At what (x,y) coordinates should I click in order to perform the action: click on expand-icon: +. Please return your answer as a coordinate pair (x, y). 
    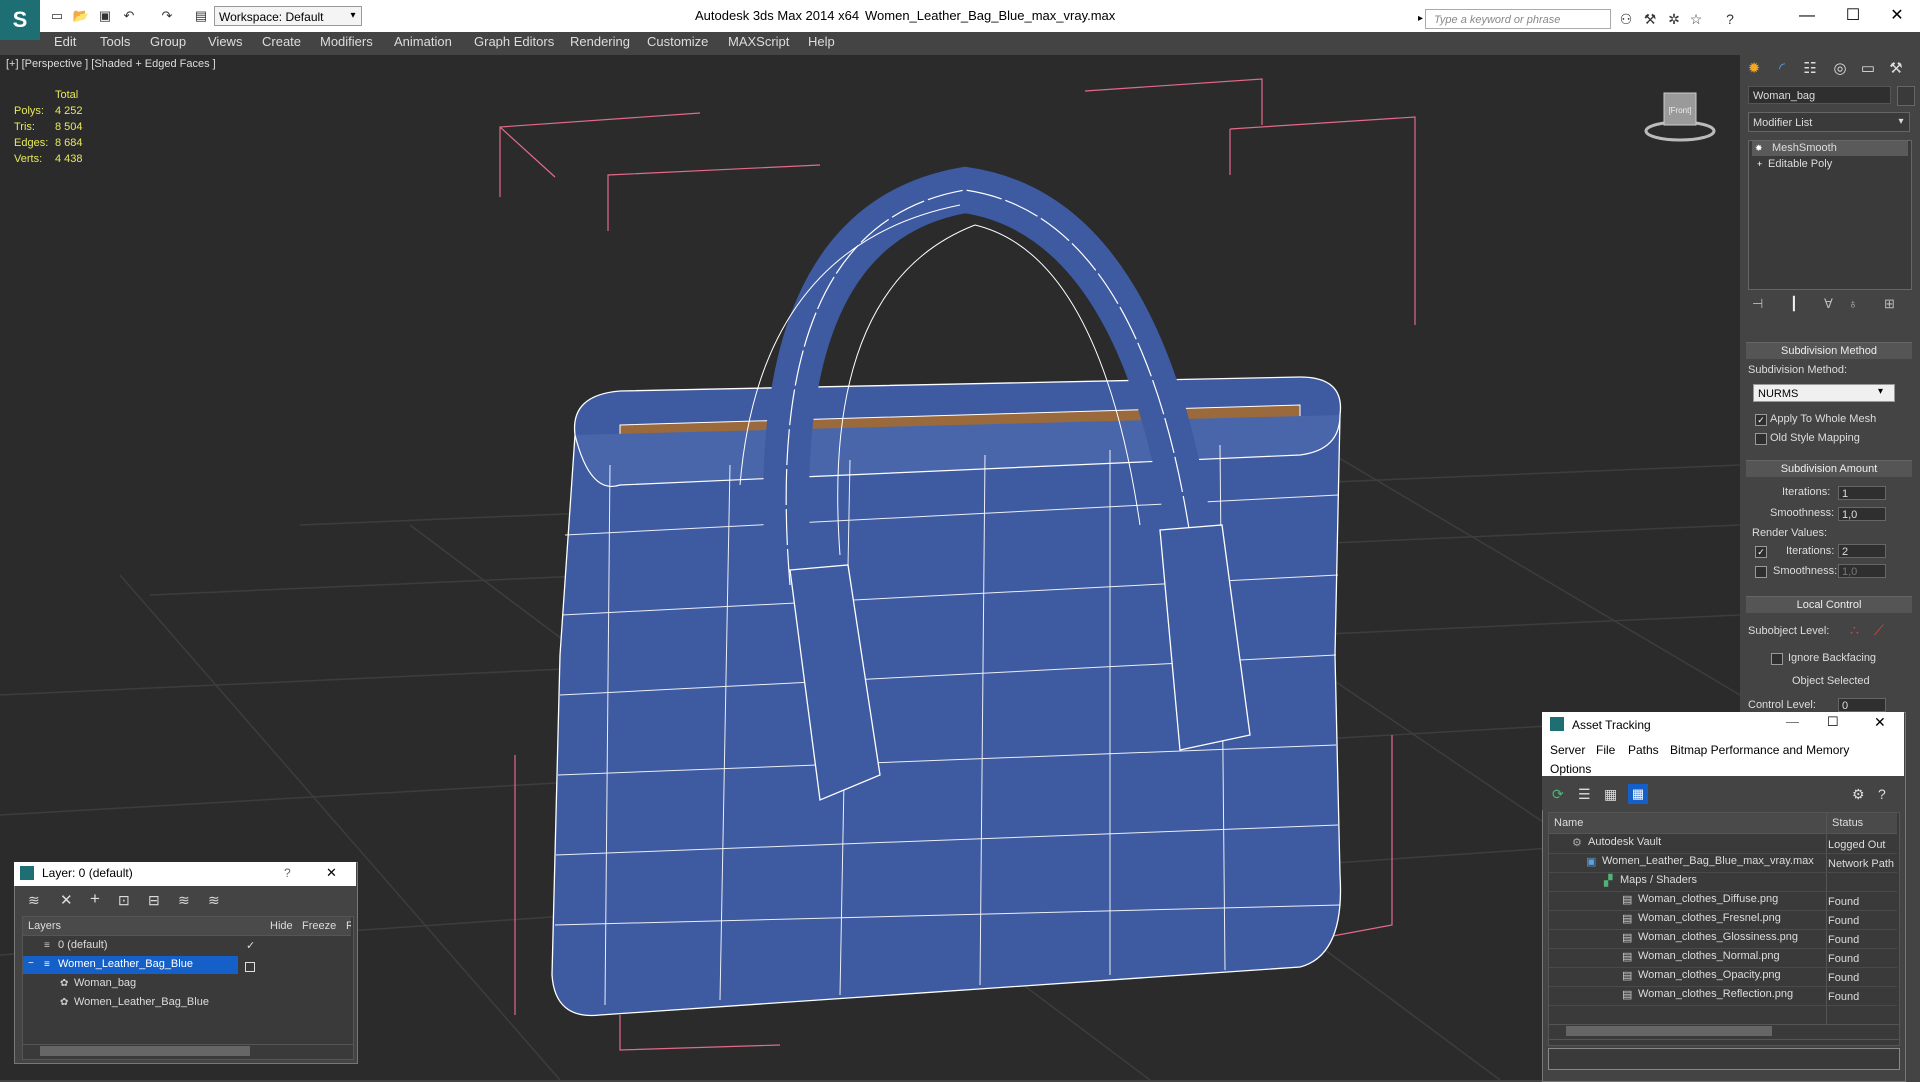
    Looking at the image, I should click on (1761, 164).